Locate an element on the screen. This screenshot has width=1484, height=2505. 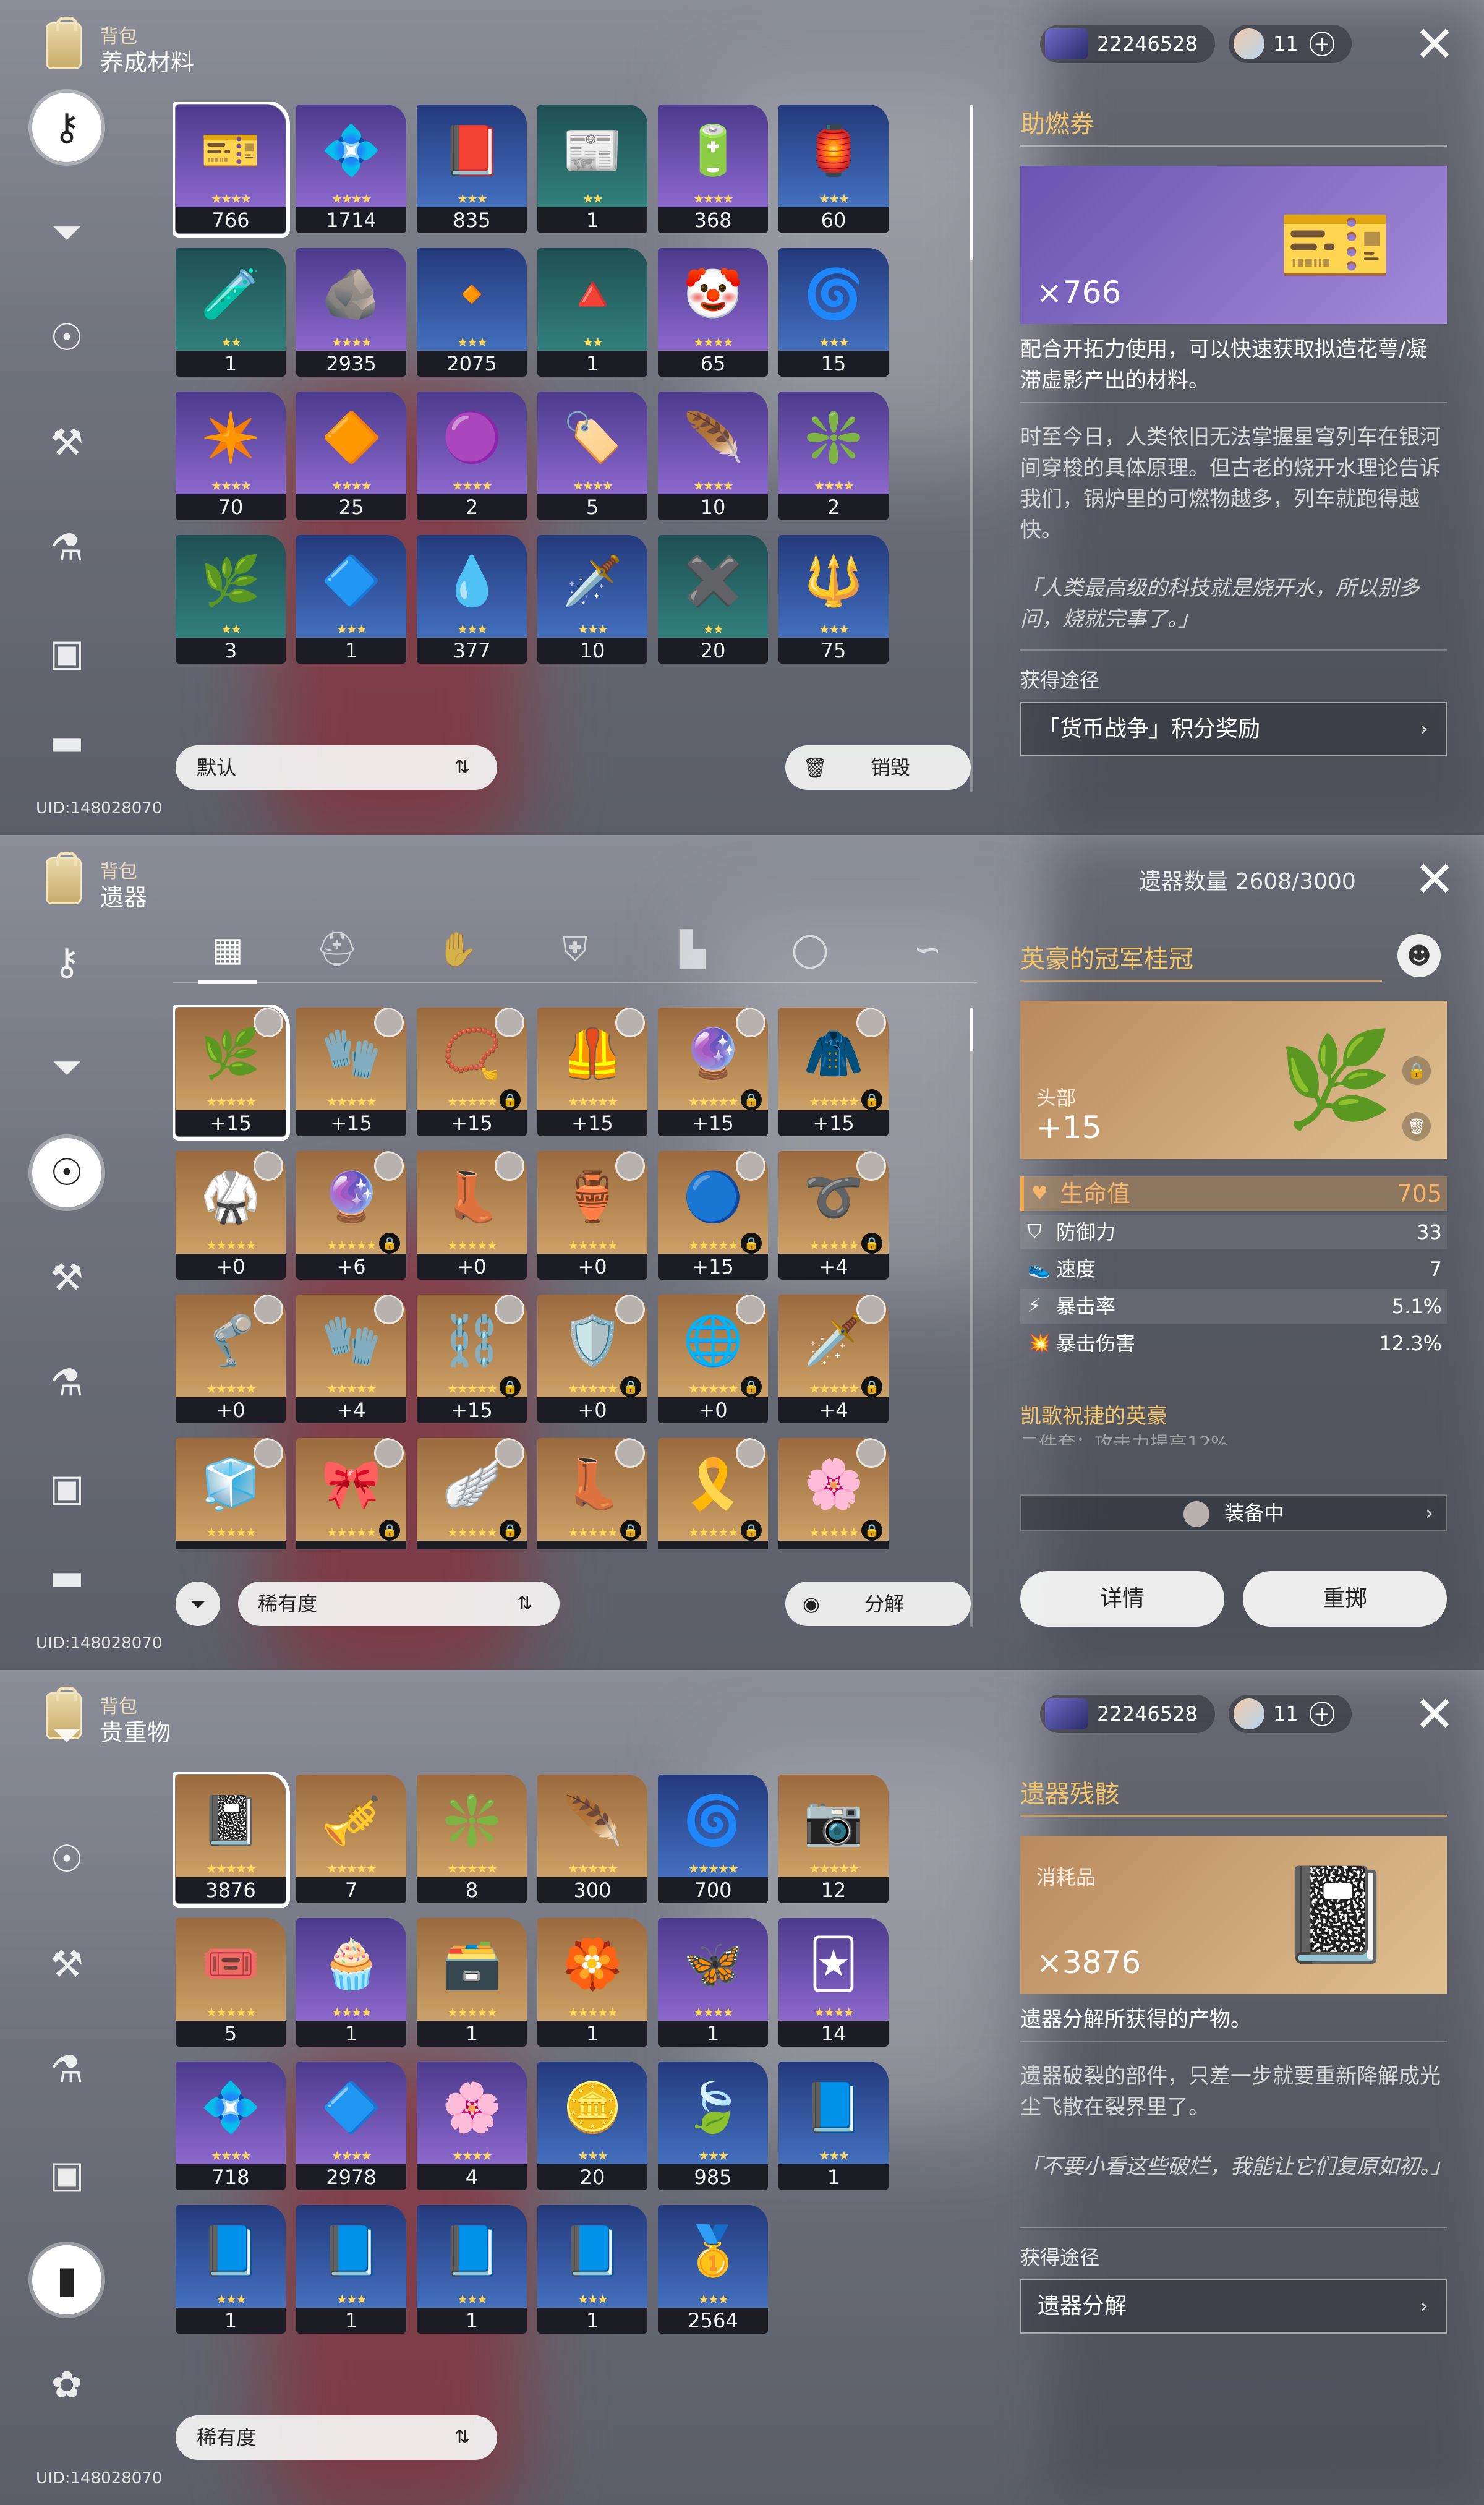
item-slot: 🟣 ★★★★ 2 is located at coordinates (472, 456).